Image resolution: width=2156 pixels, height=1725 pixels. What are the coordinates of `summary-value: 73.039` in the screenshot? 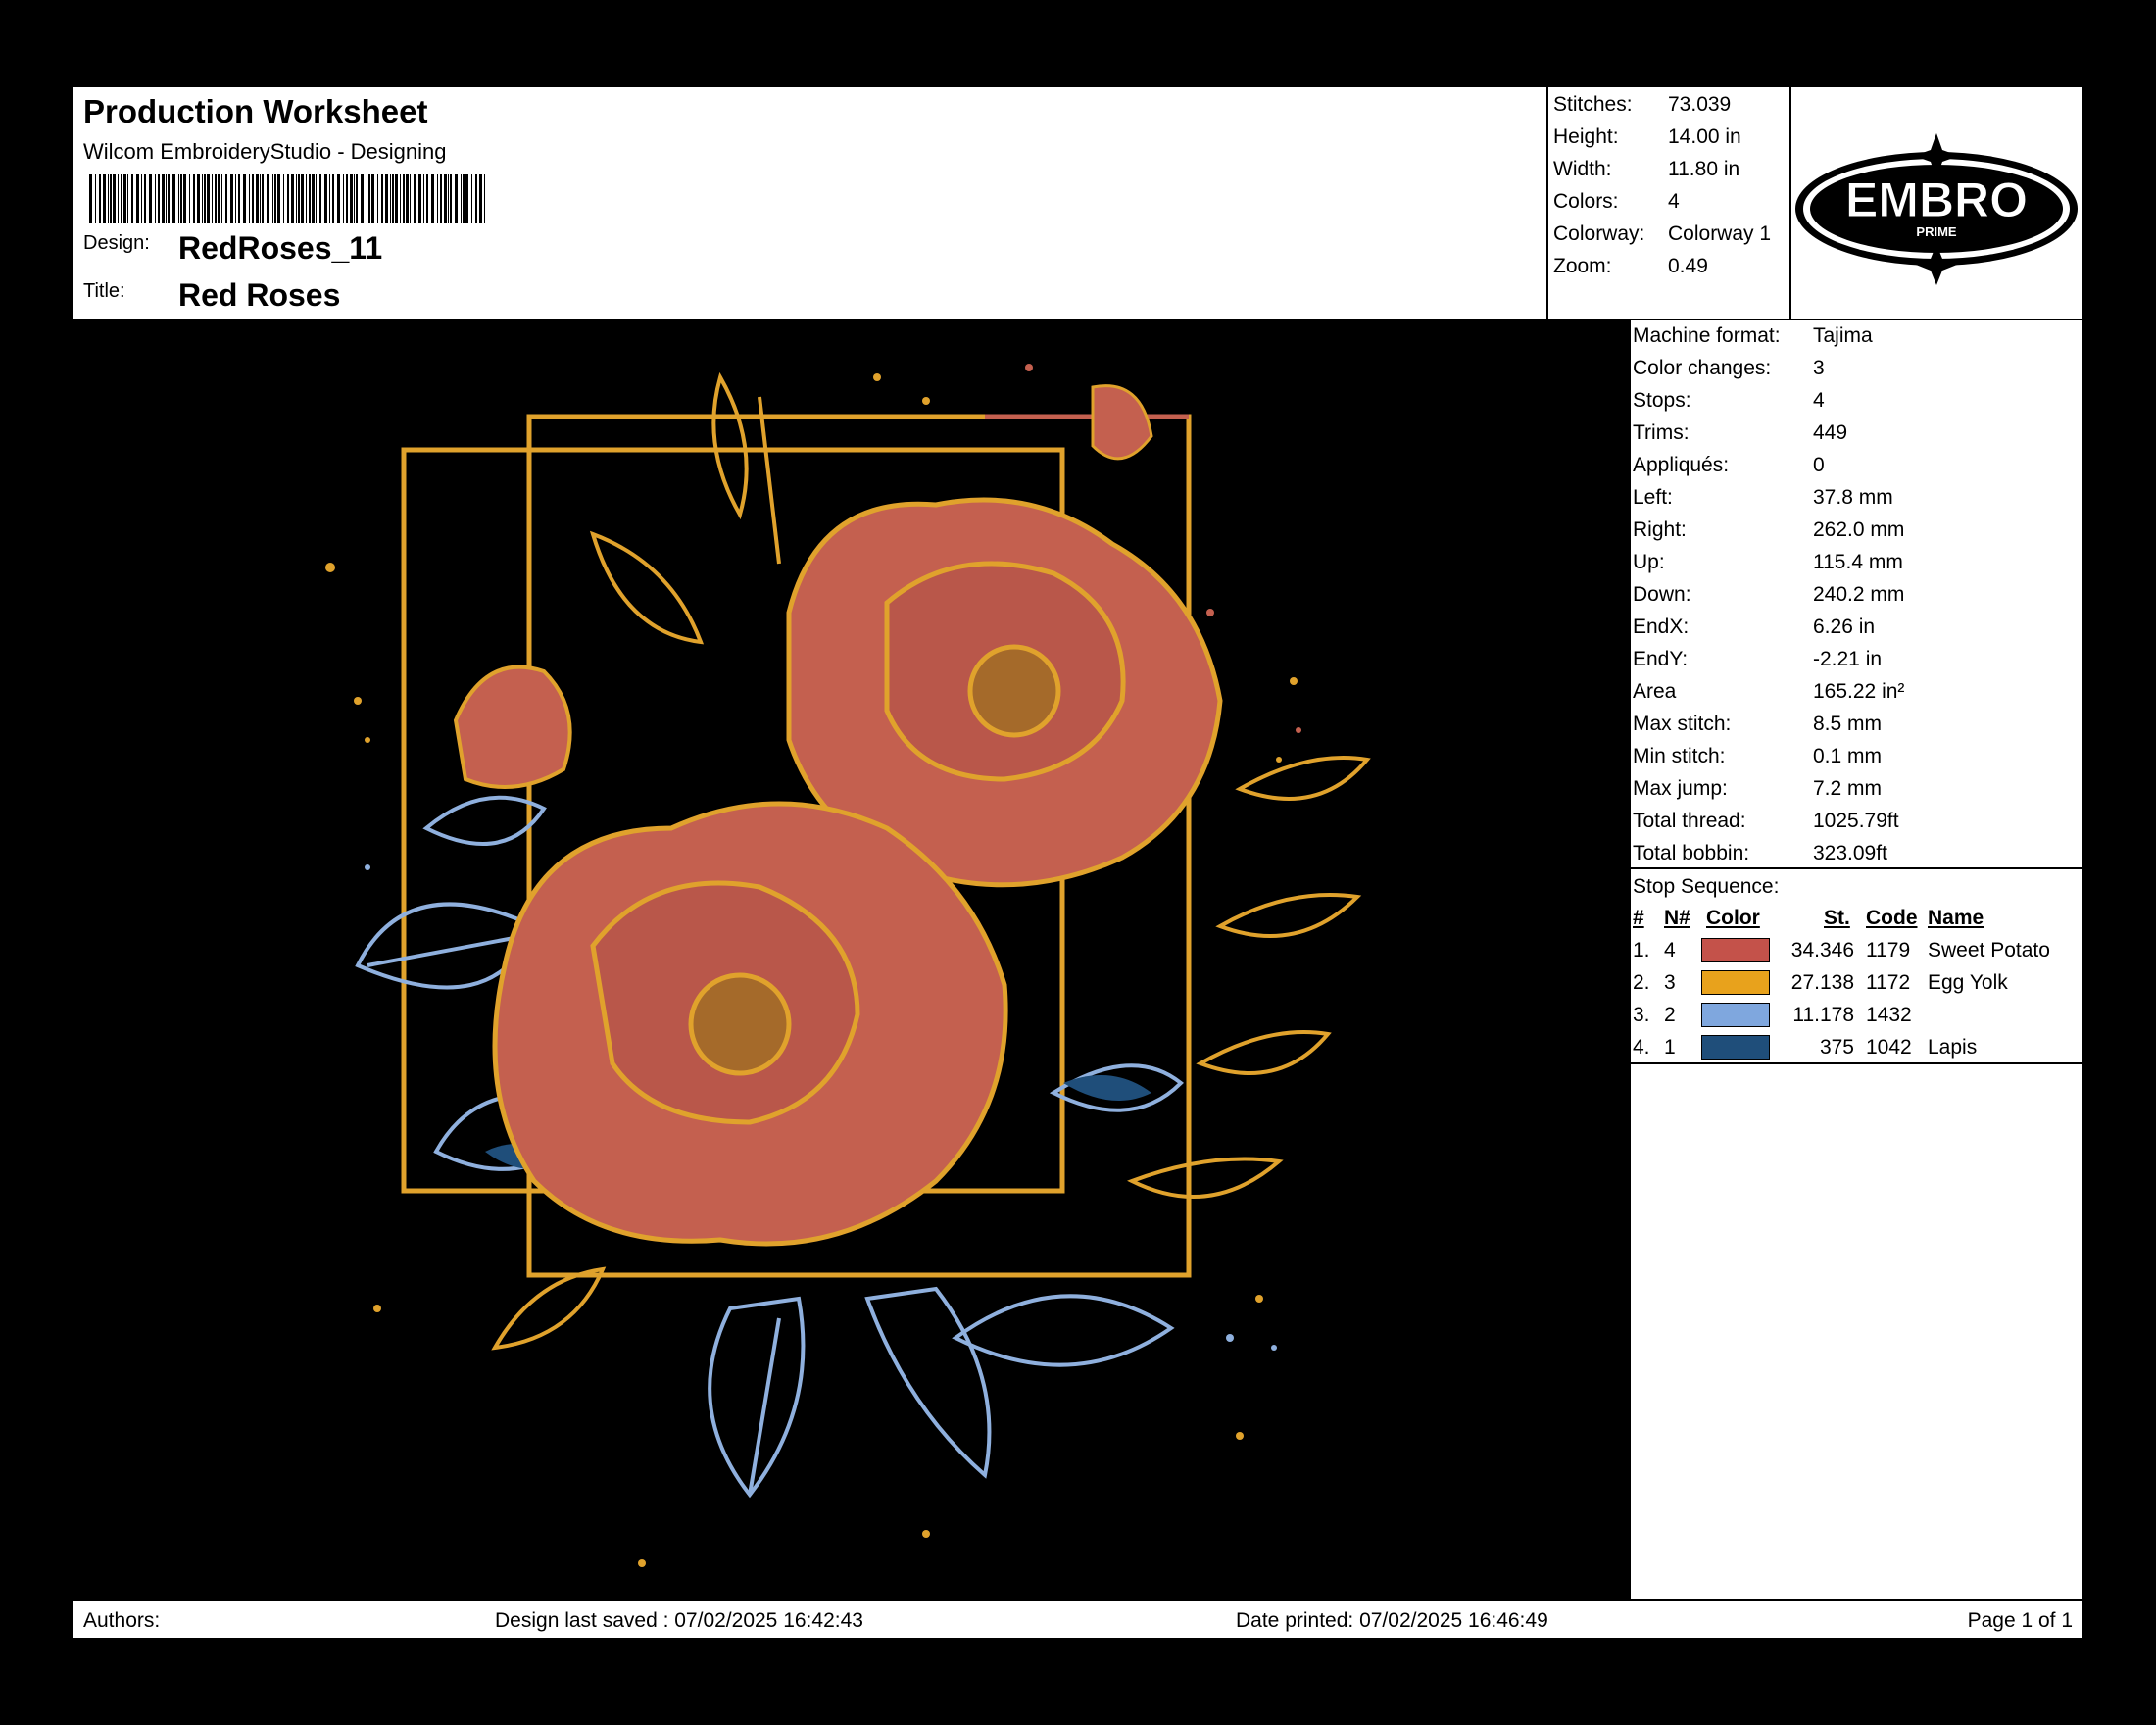 It's located at (1700, 104).